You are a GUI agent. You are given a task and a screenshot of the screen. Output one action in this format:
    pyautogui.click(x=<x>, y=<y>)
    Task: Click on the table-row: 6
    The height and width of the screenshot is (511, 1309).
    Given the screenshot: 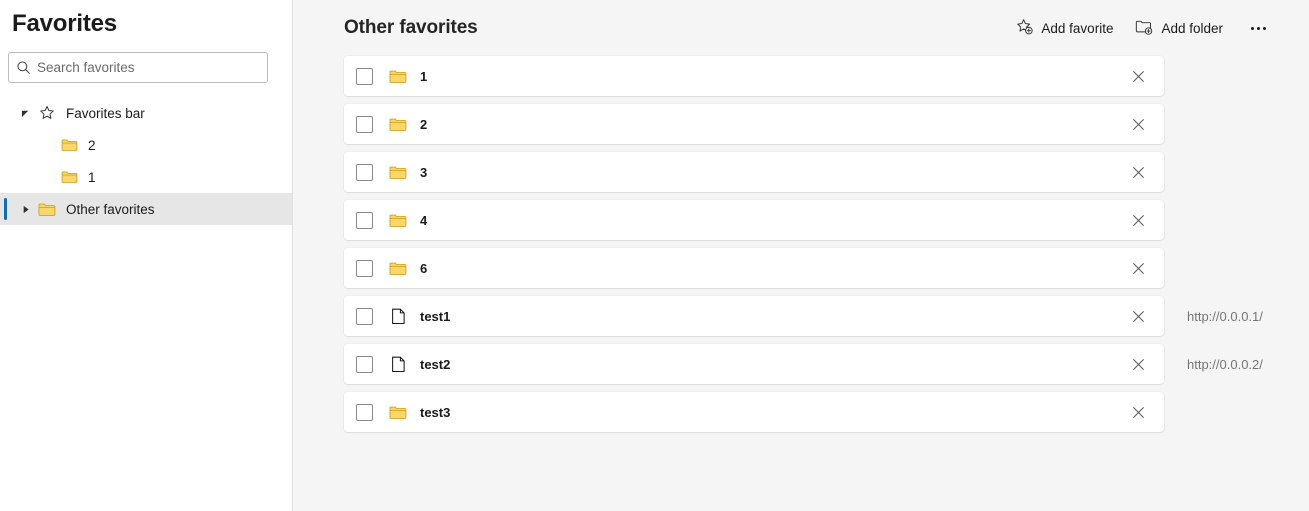 What is the action you would take?
    pyautogui.click(x=754, y=268)
    